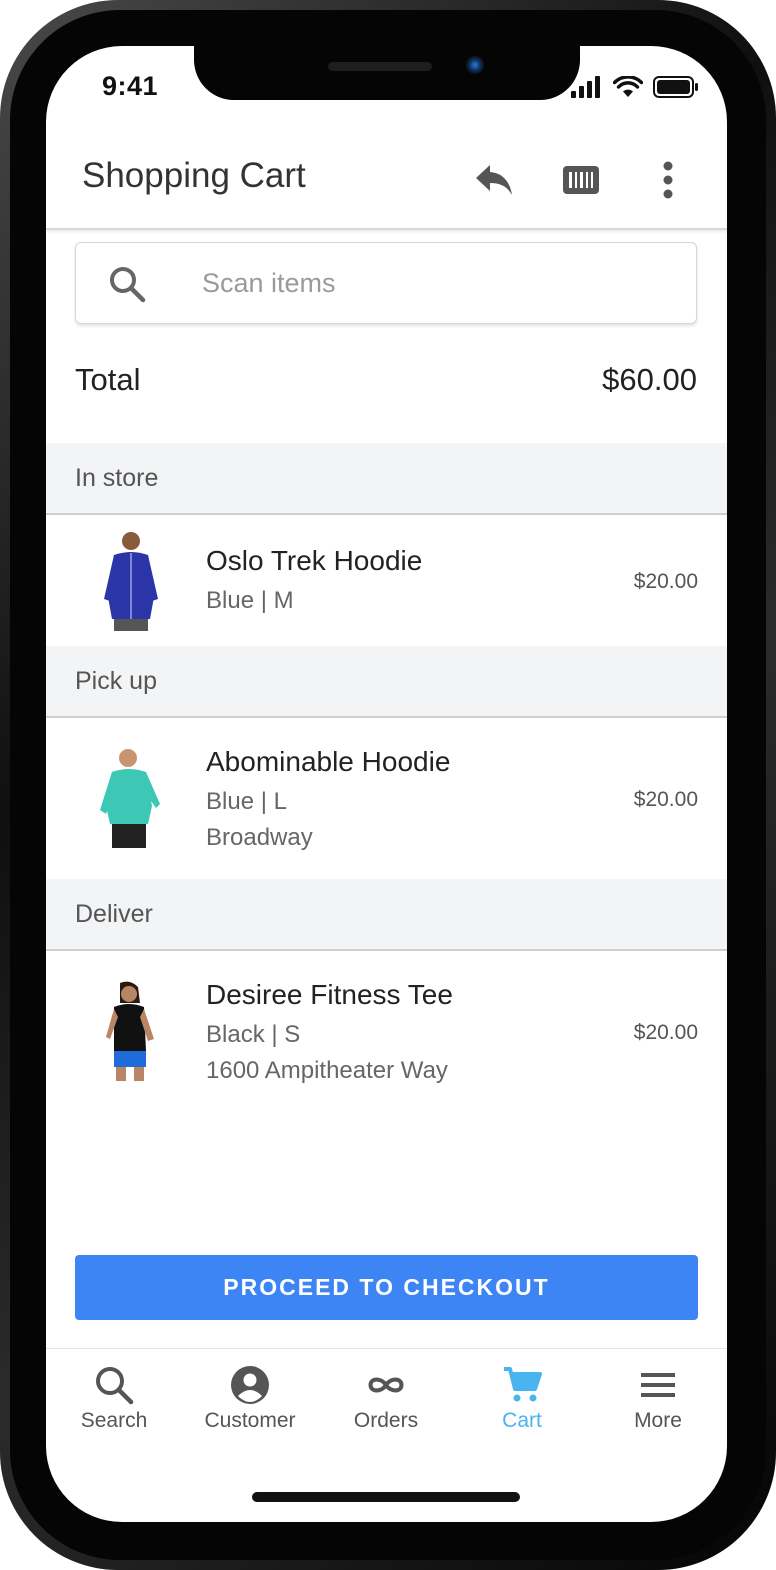 The height and width of the screenshot is (1570, 776). I want to click on reply-button, so click(494, 180).